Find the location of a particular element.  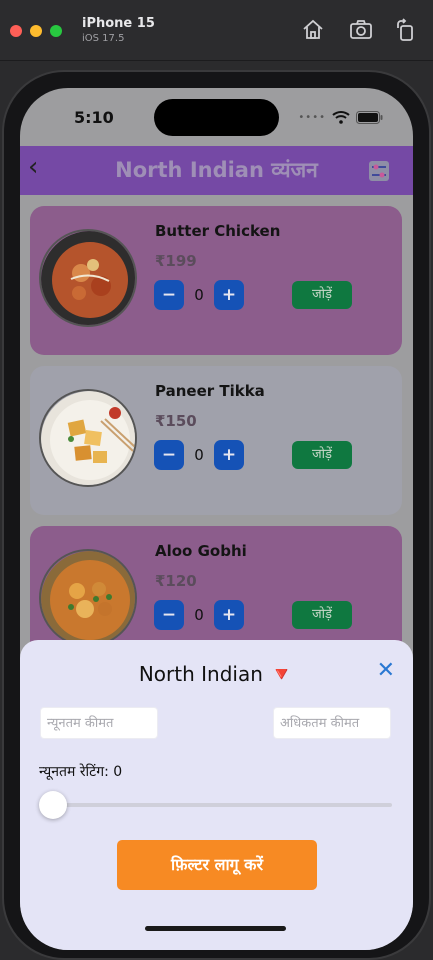

home-icon is located at coordinates (313, 30).